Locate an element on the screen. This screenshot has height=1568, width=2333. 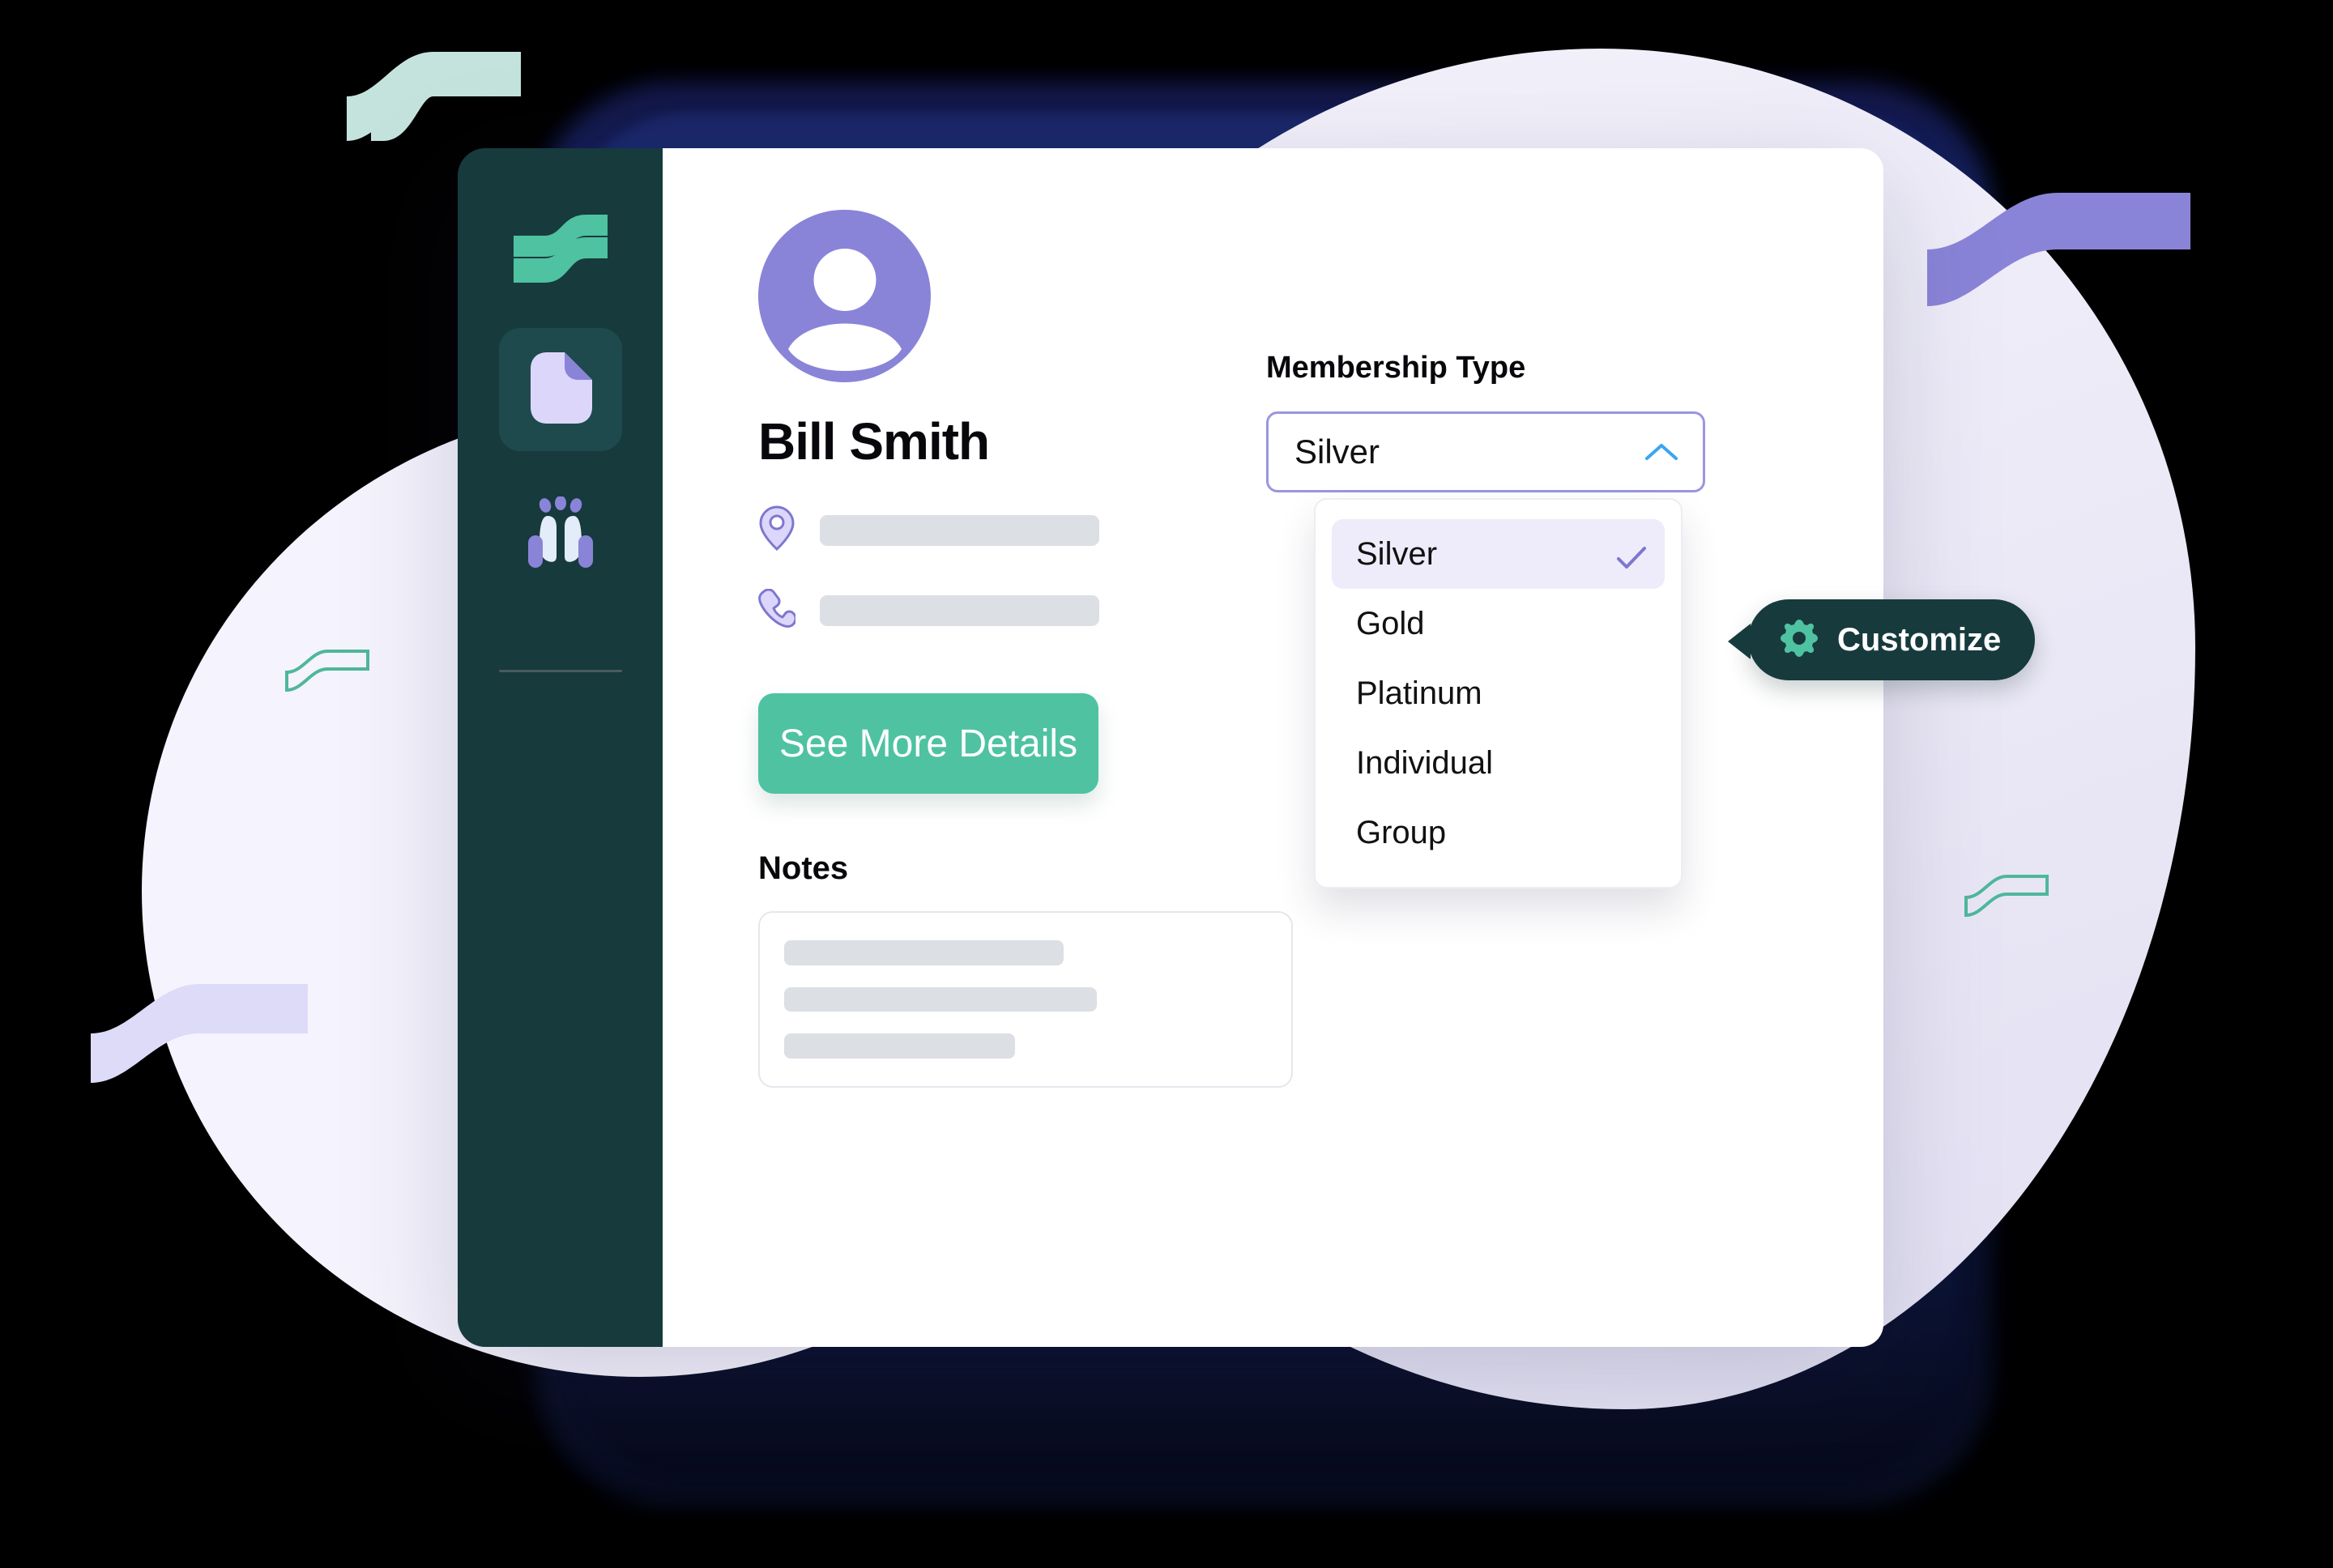
option-label: Platinum is located at coordinates (1419, 693).